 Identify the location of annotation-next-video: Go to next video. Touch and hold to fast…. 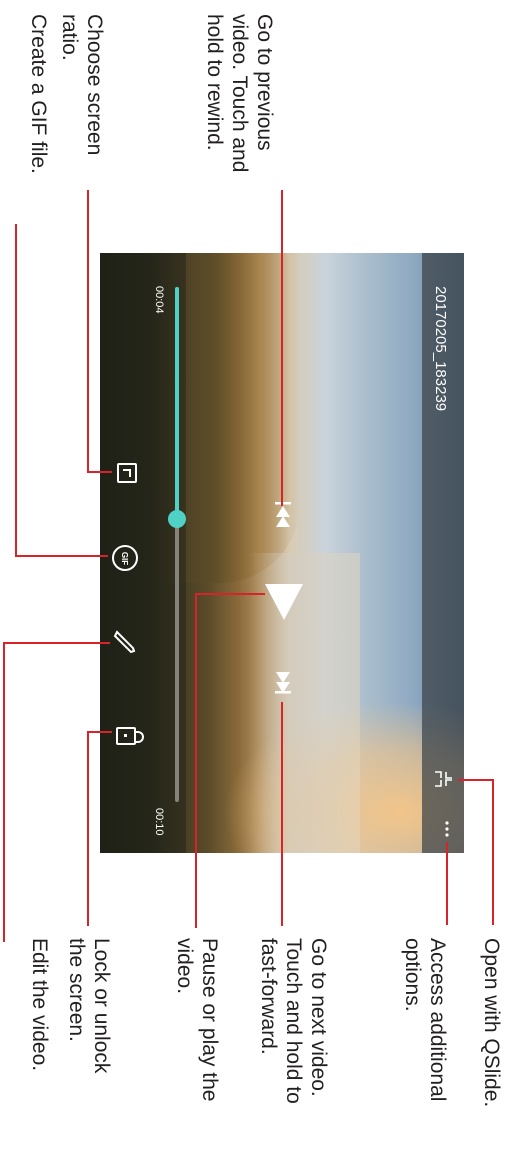
(293, 1021).